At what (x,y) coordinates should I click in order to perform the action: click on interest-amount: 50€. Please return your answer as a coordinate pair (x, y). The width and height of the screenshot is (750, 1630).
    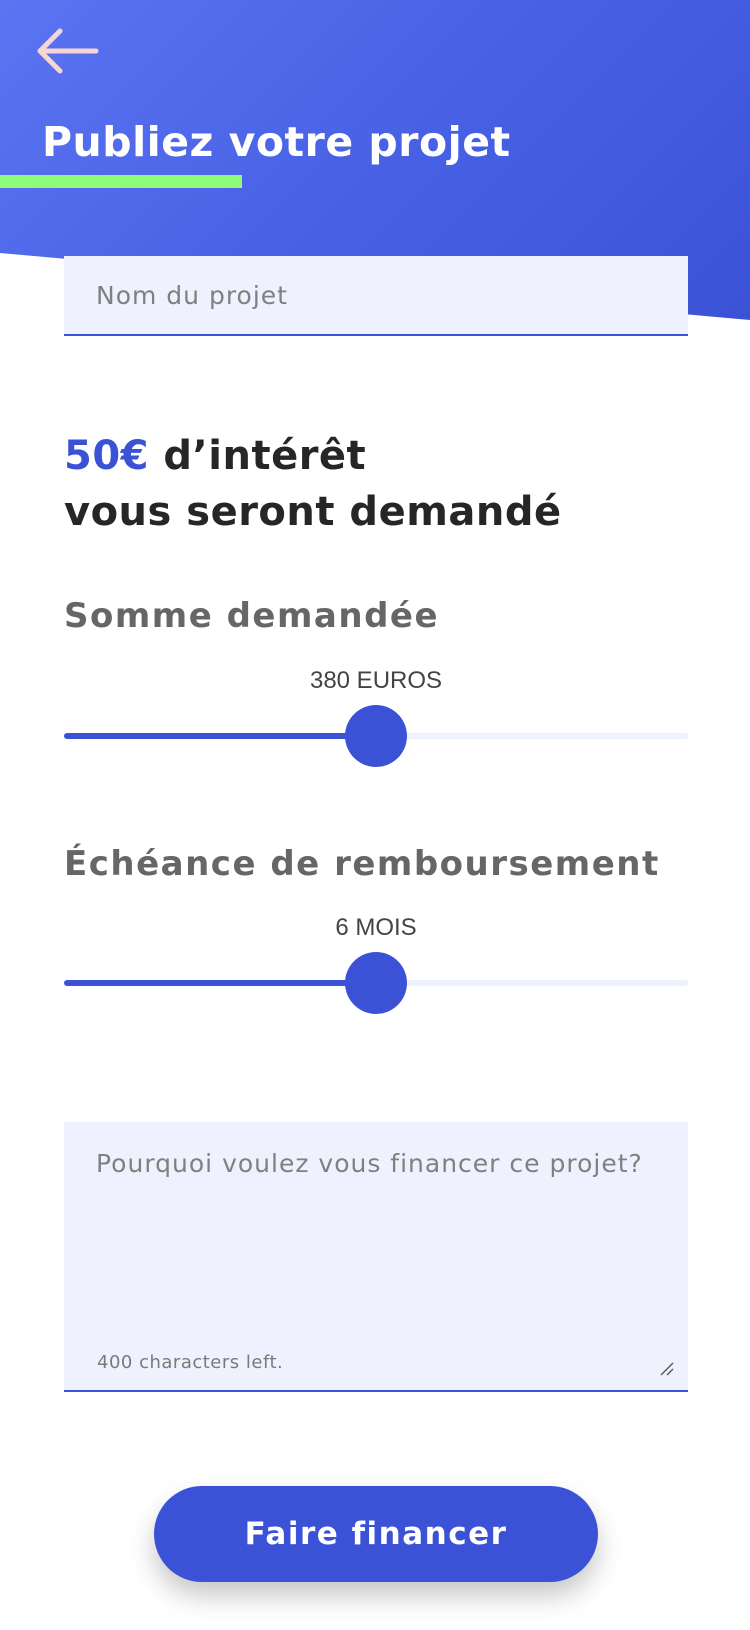
    Looking at the image, I should click on (106, 456).